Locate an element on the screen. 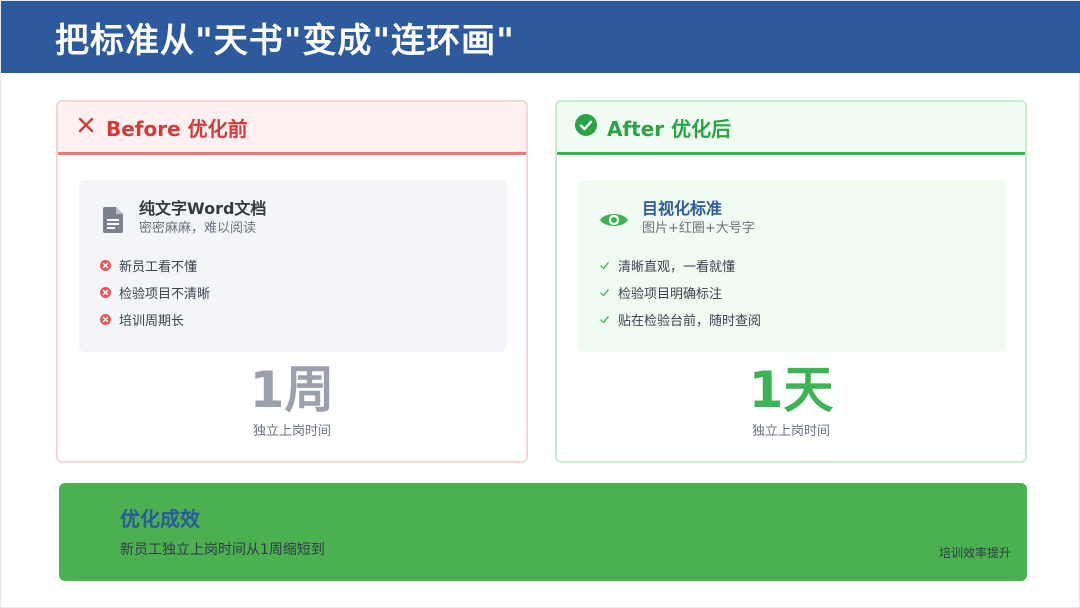 The width and height of the screenshot is (1080, 608). after-title: After 优化后 is located at coordinates (669, 128).